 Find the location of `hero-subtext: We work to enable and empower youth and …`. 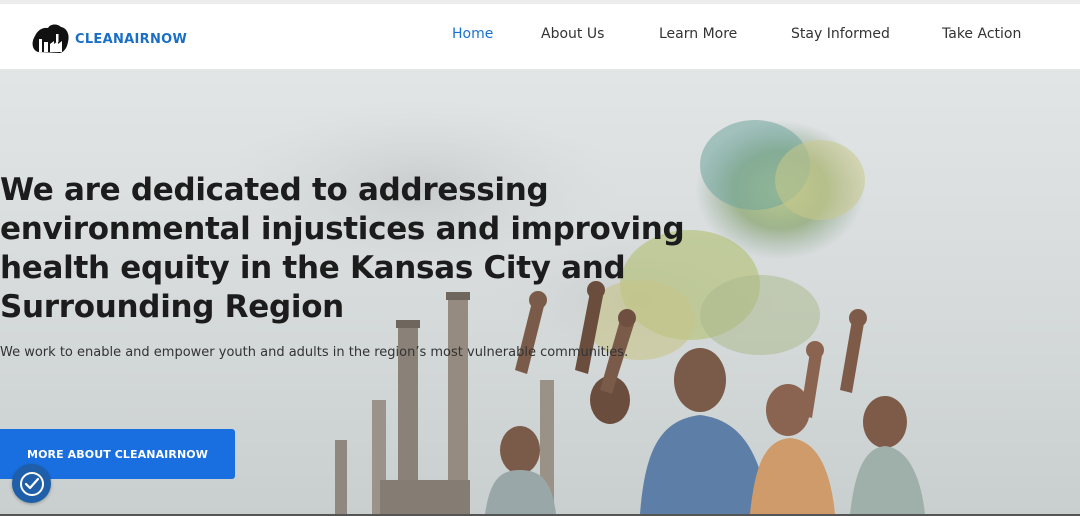

hero-subtext: We work to enable and empower youth and … is located at coordinates (314, 352).